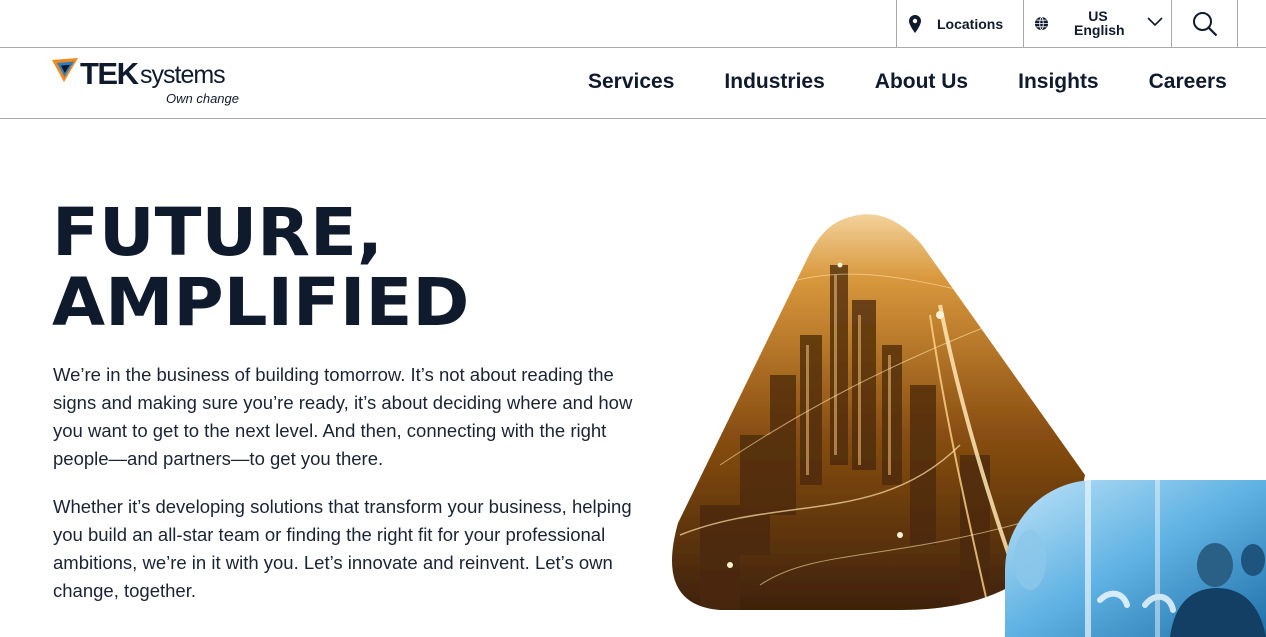  I want to click on locations-link: Locations, so click(960, 23).